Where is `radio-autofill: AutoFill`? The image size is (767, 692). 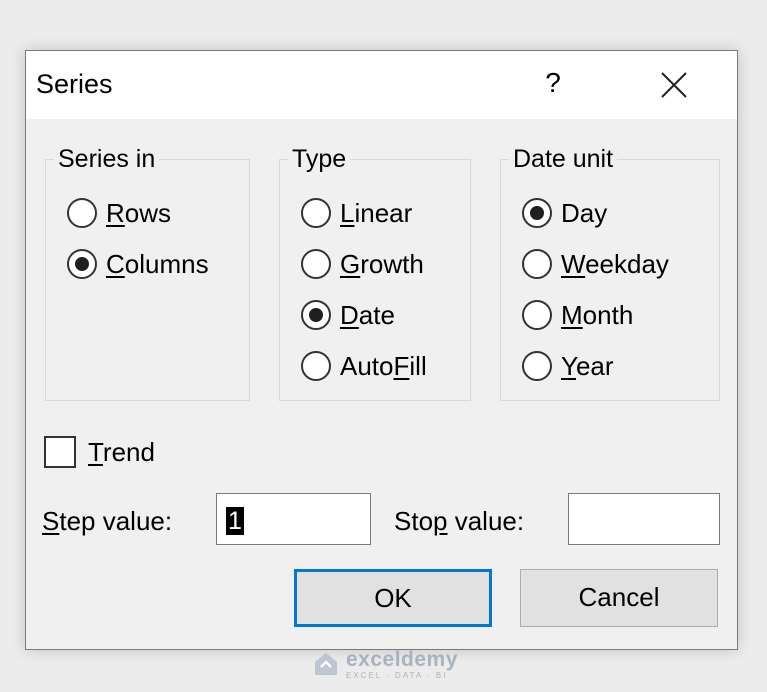
radio-autofill: AutoFill is located at coordinates (364, 366).